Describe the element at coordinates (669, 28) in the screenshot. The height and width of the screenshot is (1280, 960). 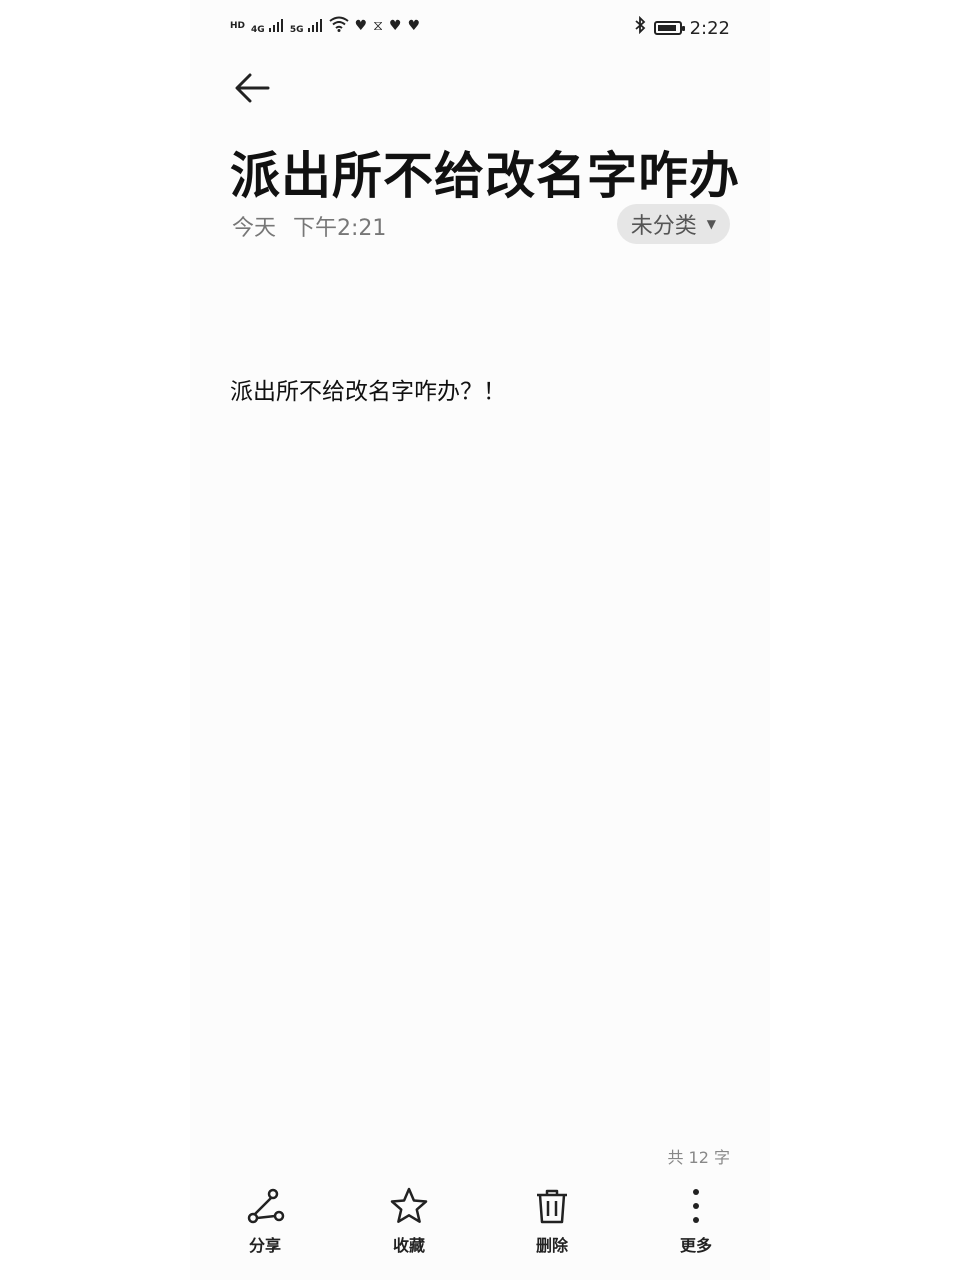
I see `battery-icon` at that location.